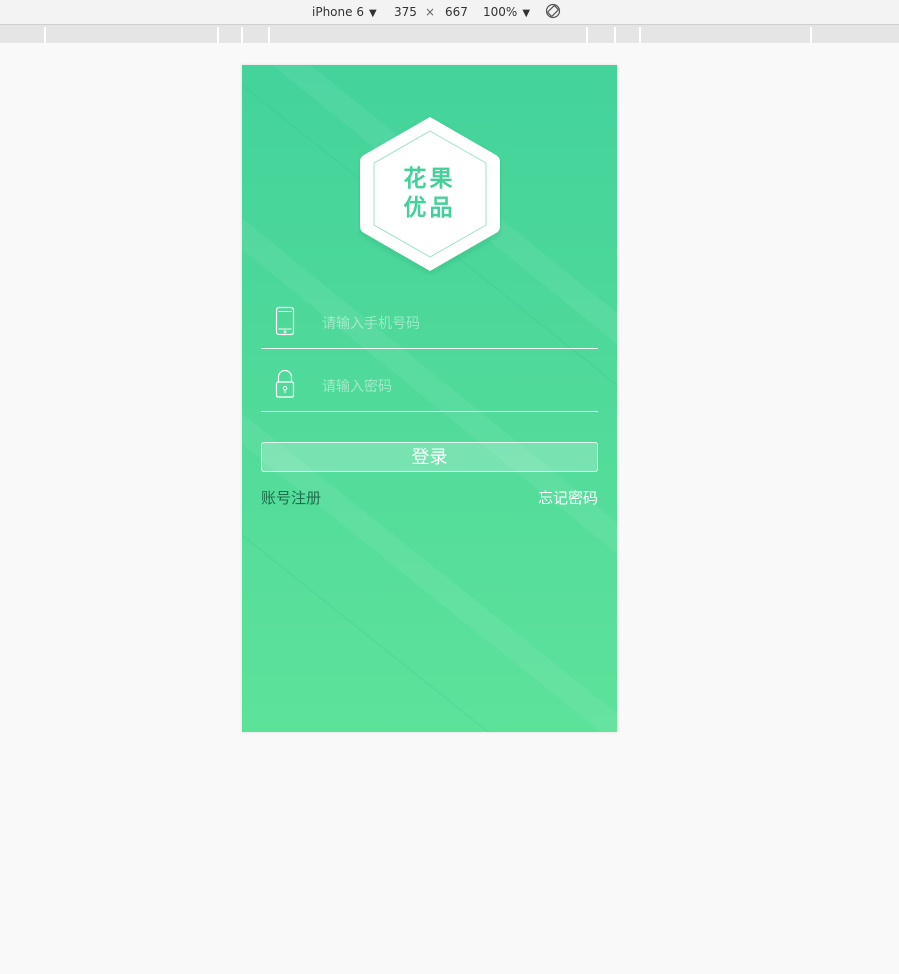 The width and height of the screenshot is (899, 974). I want to click on viewport-width-input: 375, so click(405, 12).